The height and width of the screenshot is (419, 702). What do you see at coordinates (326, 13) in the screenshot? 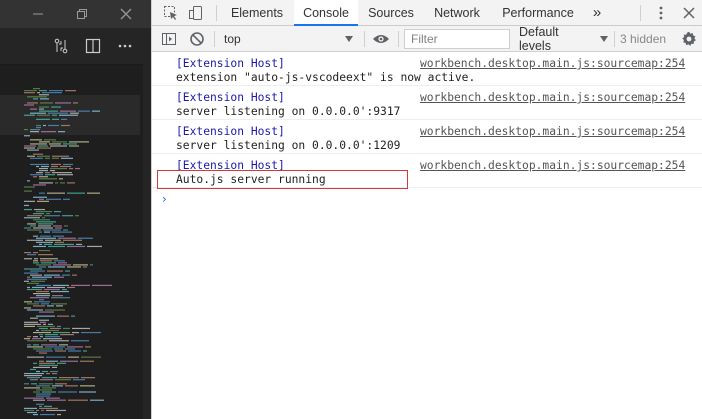
I see `tab-console: Console` at bounding box center [326, 13].